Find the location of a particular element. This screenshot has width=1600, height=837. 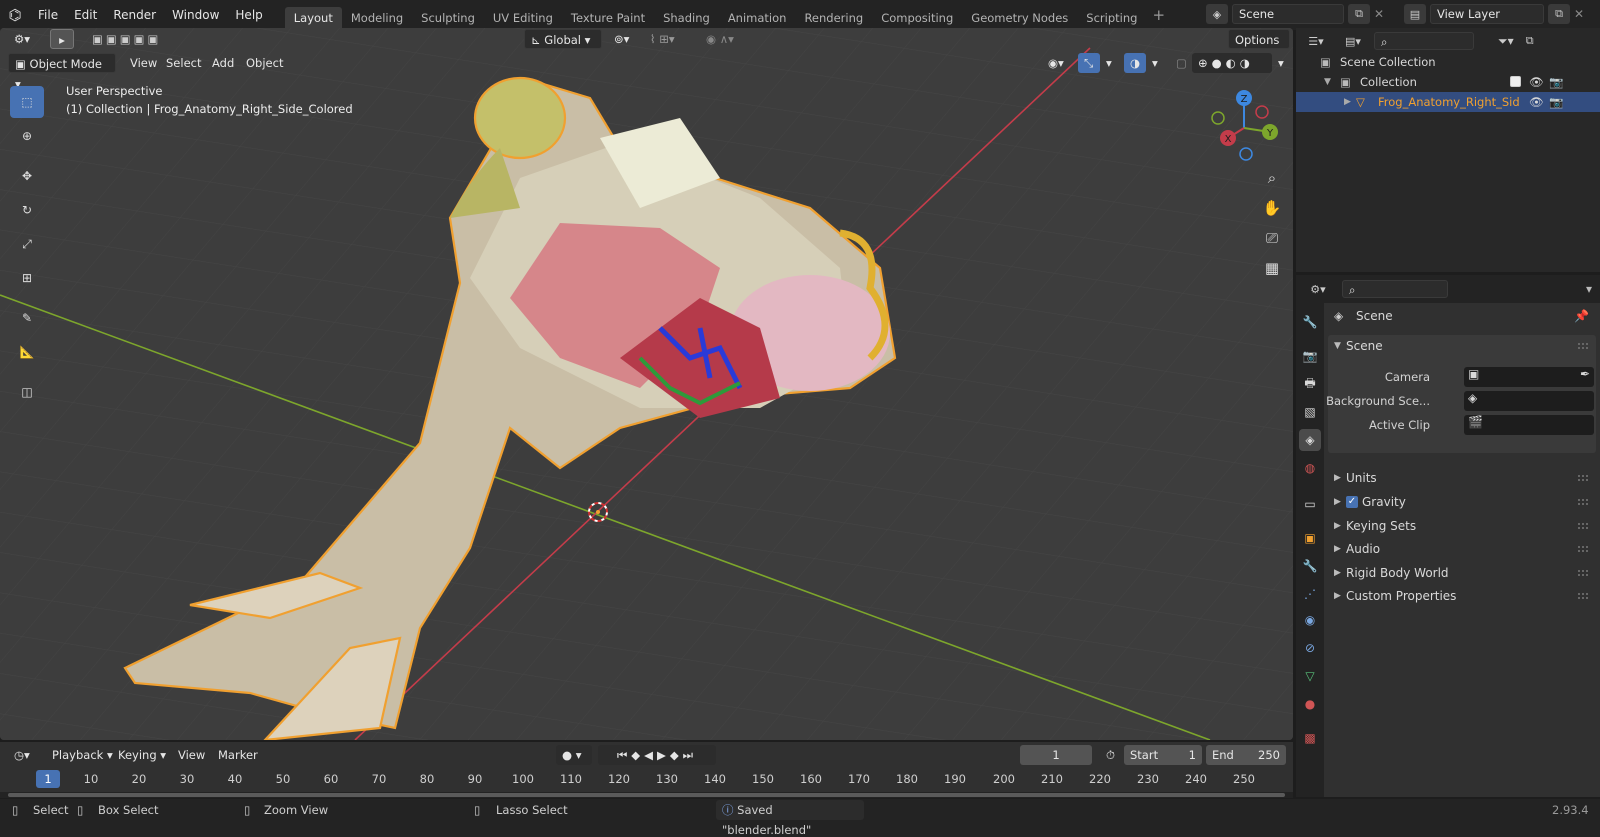

tab-uv-editing: UV Editing is located at coordinates (523, 18).